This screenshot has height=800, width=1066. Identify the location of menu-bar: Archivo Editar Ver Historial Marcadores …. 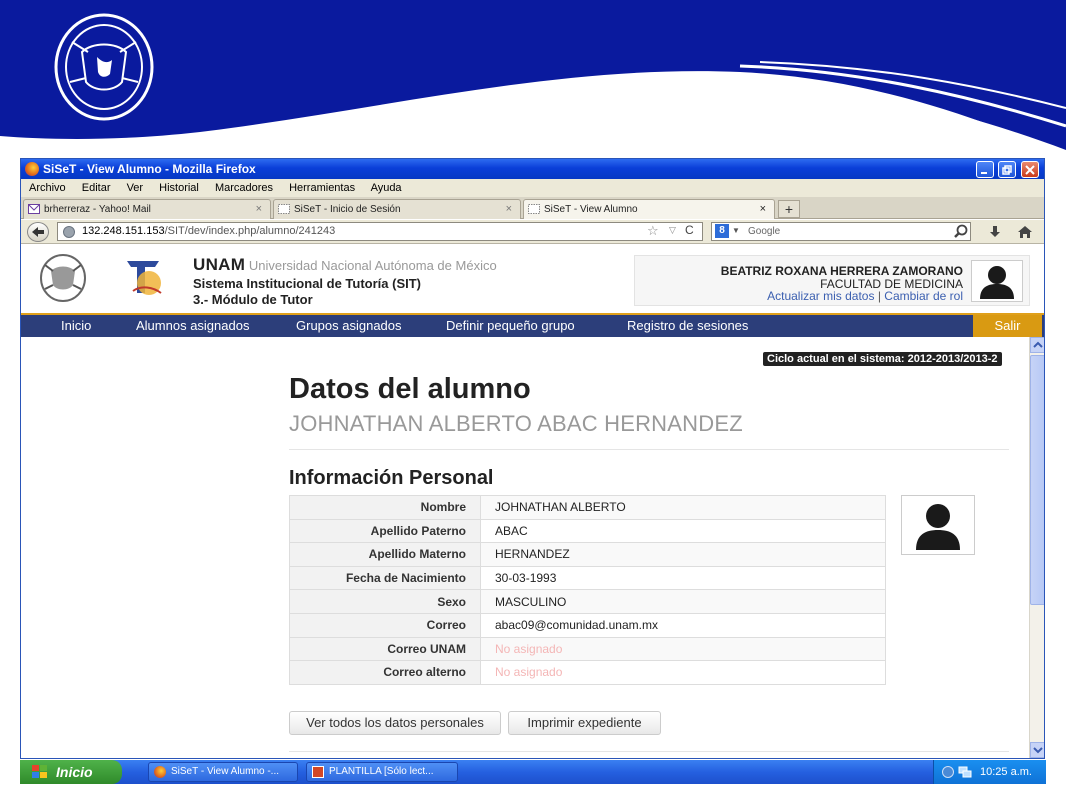
(532, 188).